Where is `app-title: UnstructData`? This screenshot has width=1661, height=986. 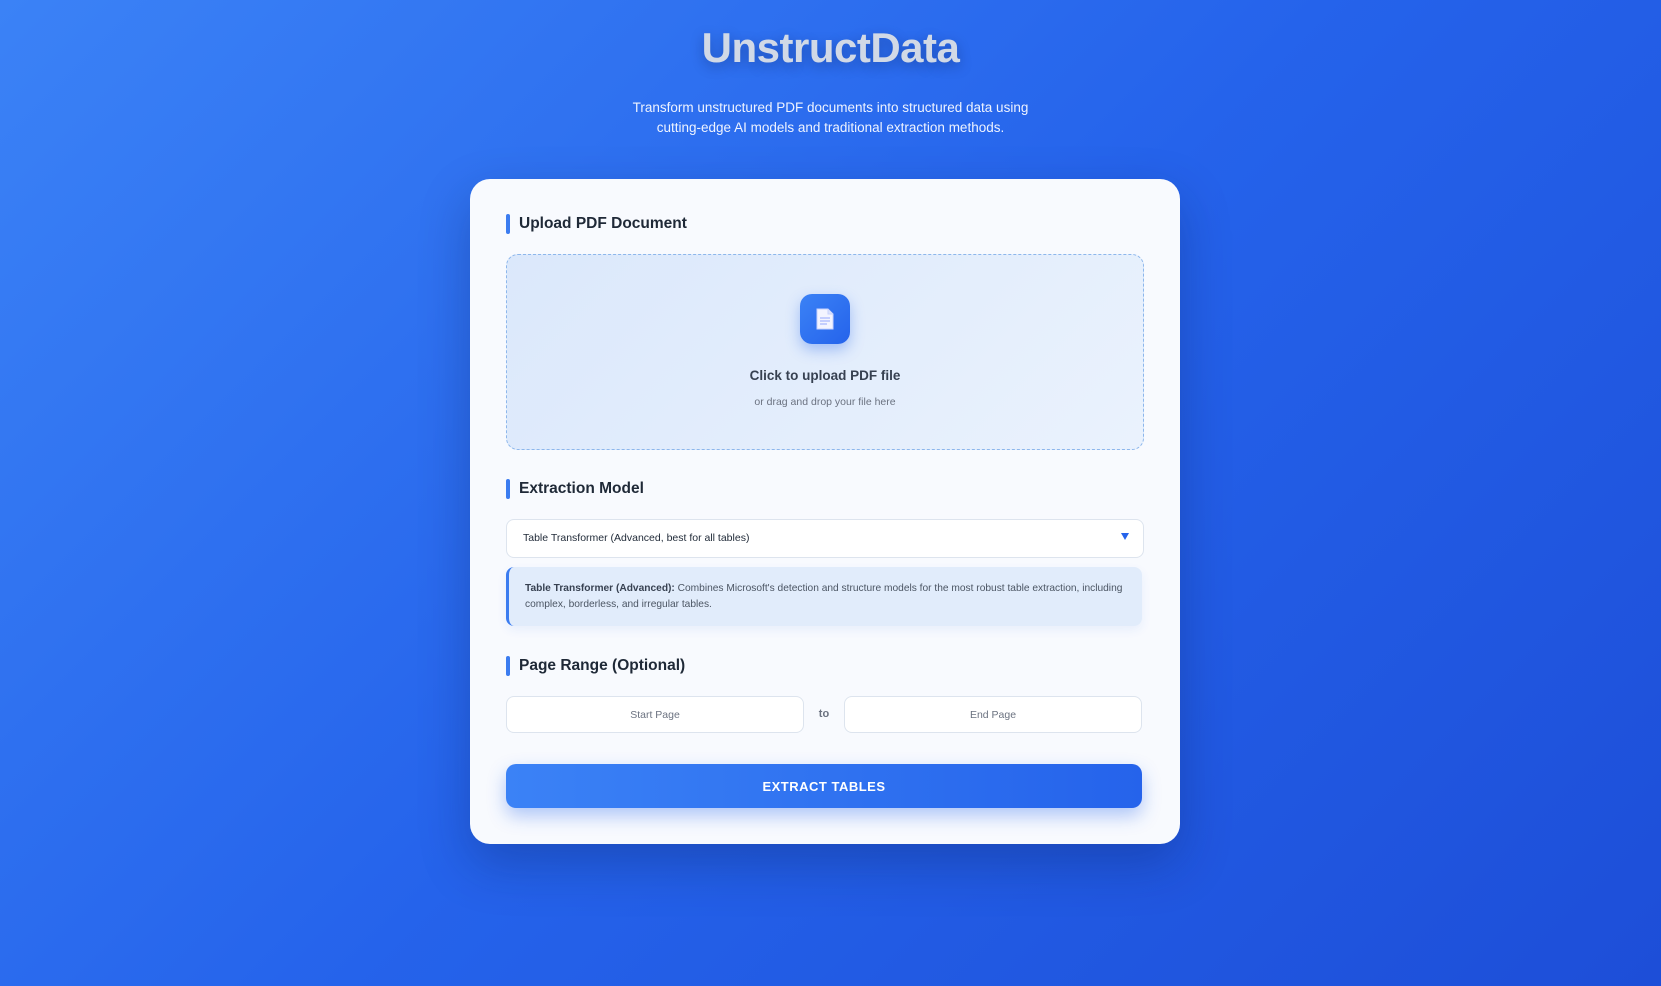
app-title: UnstructData is located at coordinates (830, 47).